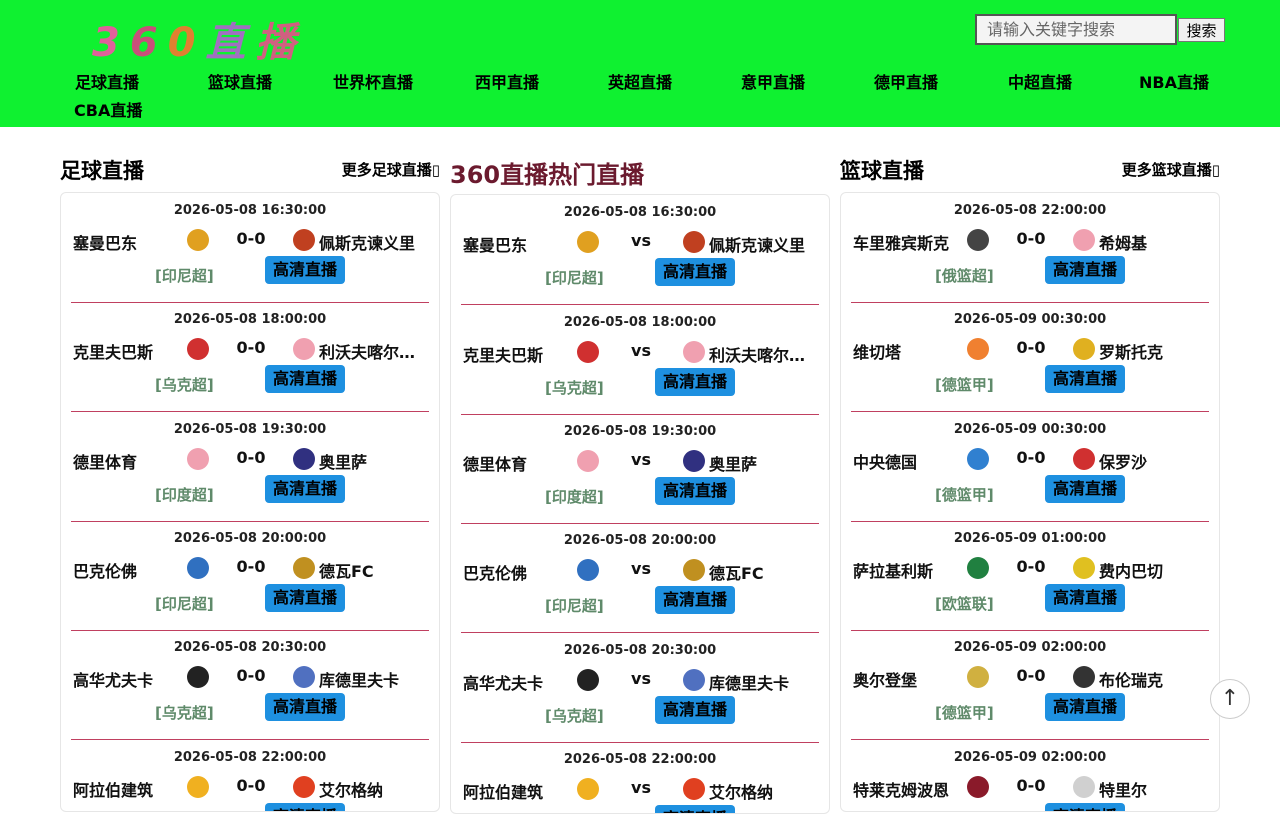 The image size is (1280, 814). I want to click on nav-link-premier-league: 英超直播, so click(640, 81).